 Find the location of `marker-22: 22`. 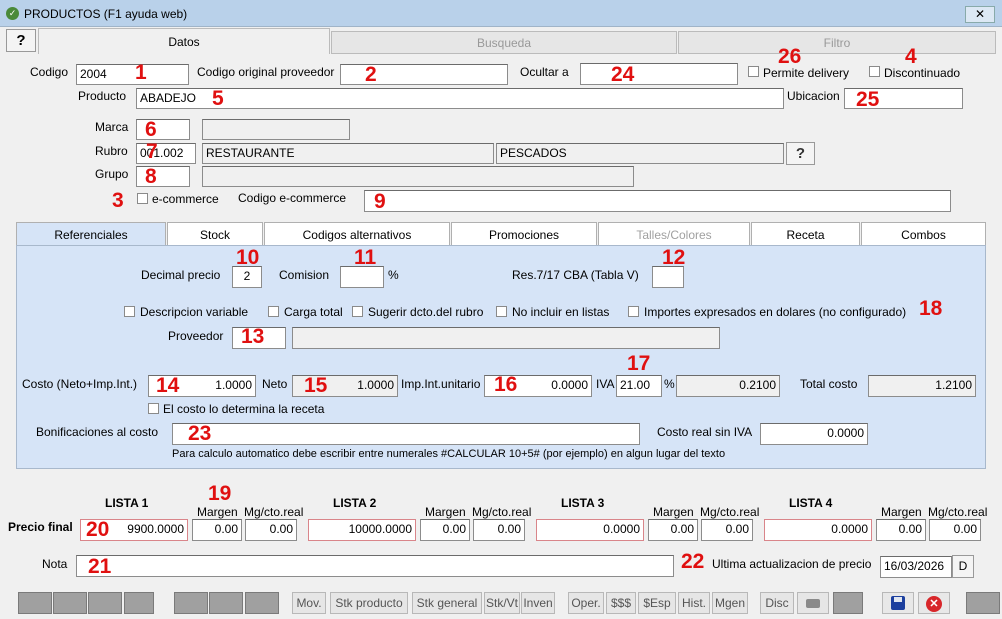

marker-22: 22 is located at coordinates (693, 561).